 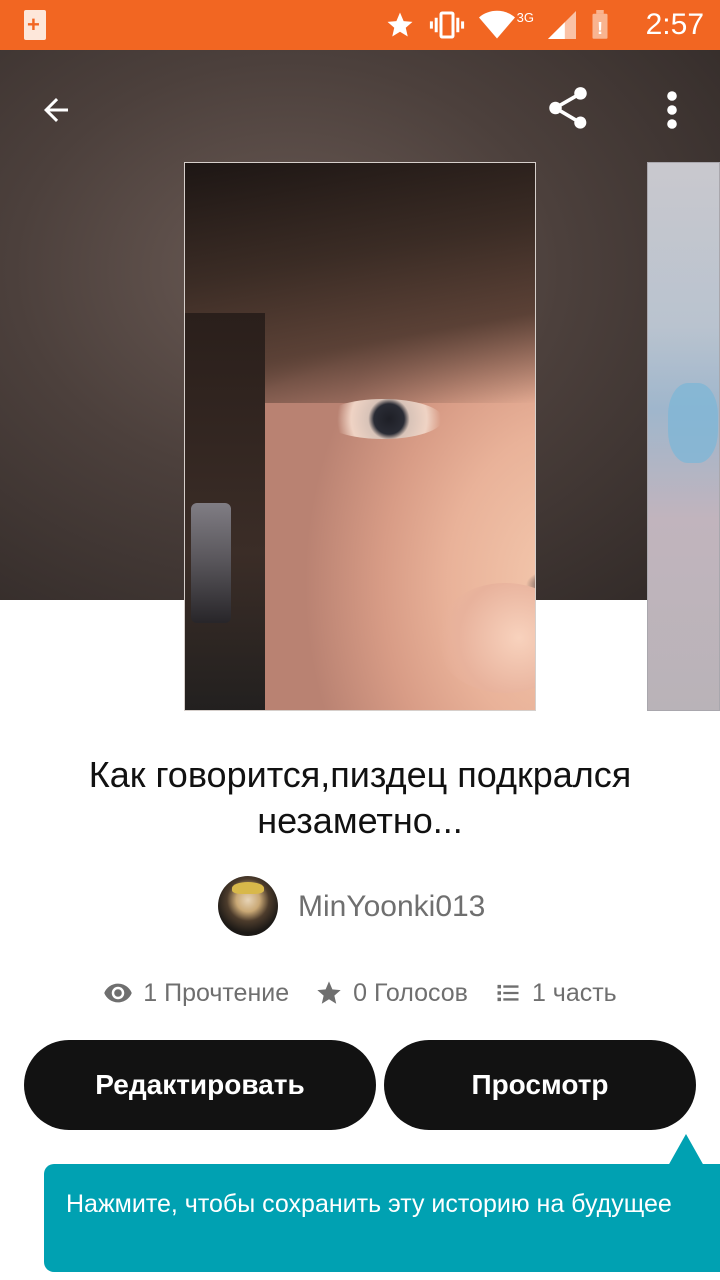 I want to click on signal-icon, so click(x=562, y=25).